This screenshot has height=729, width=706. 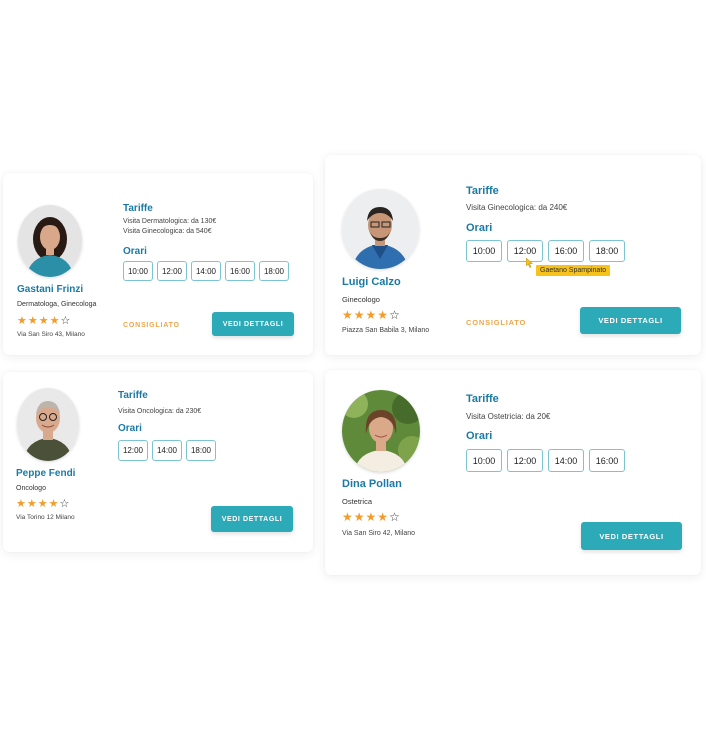 I want to click on cursor-icon, so click(x=530, y=263).